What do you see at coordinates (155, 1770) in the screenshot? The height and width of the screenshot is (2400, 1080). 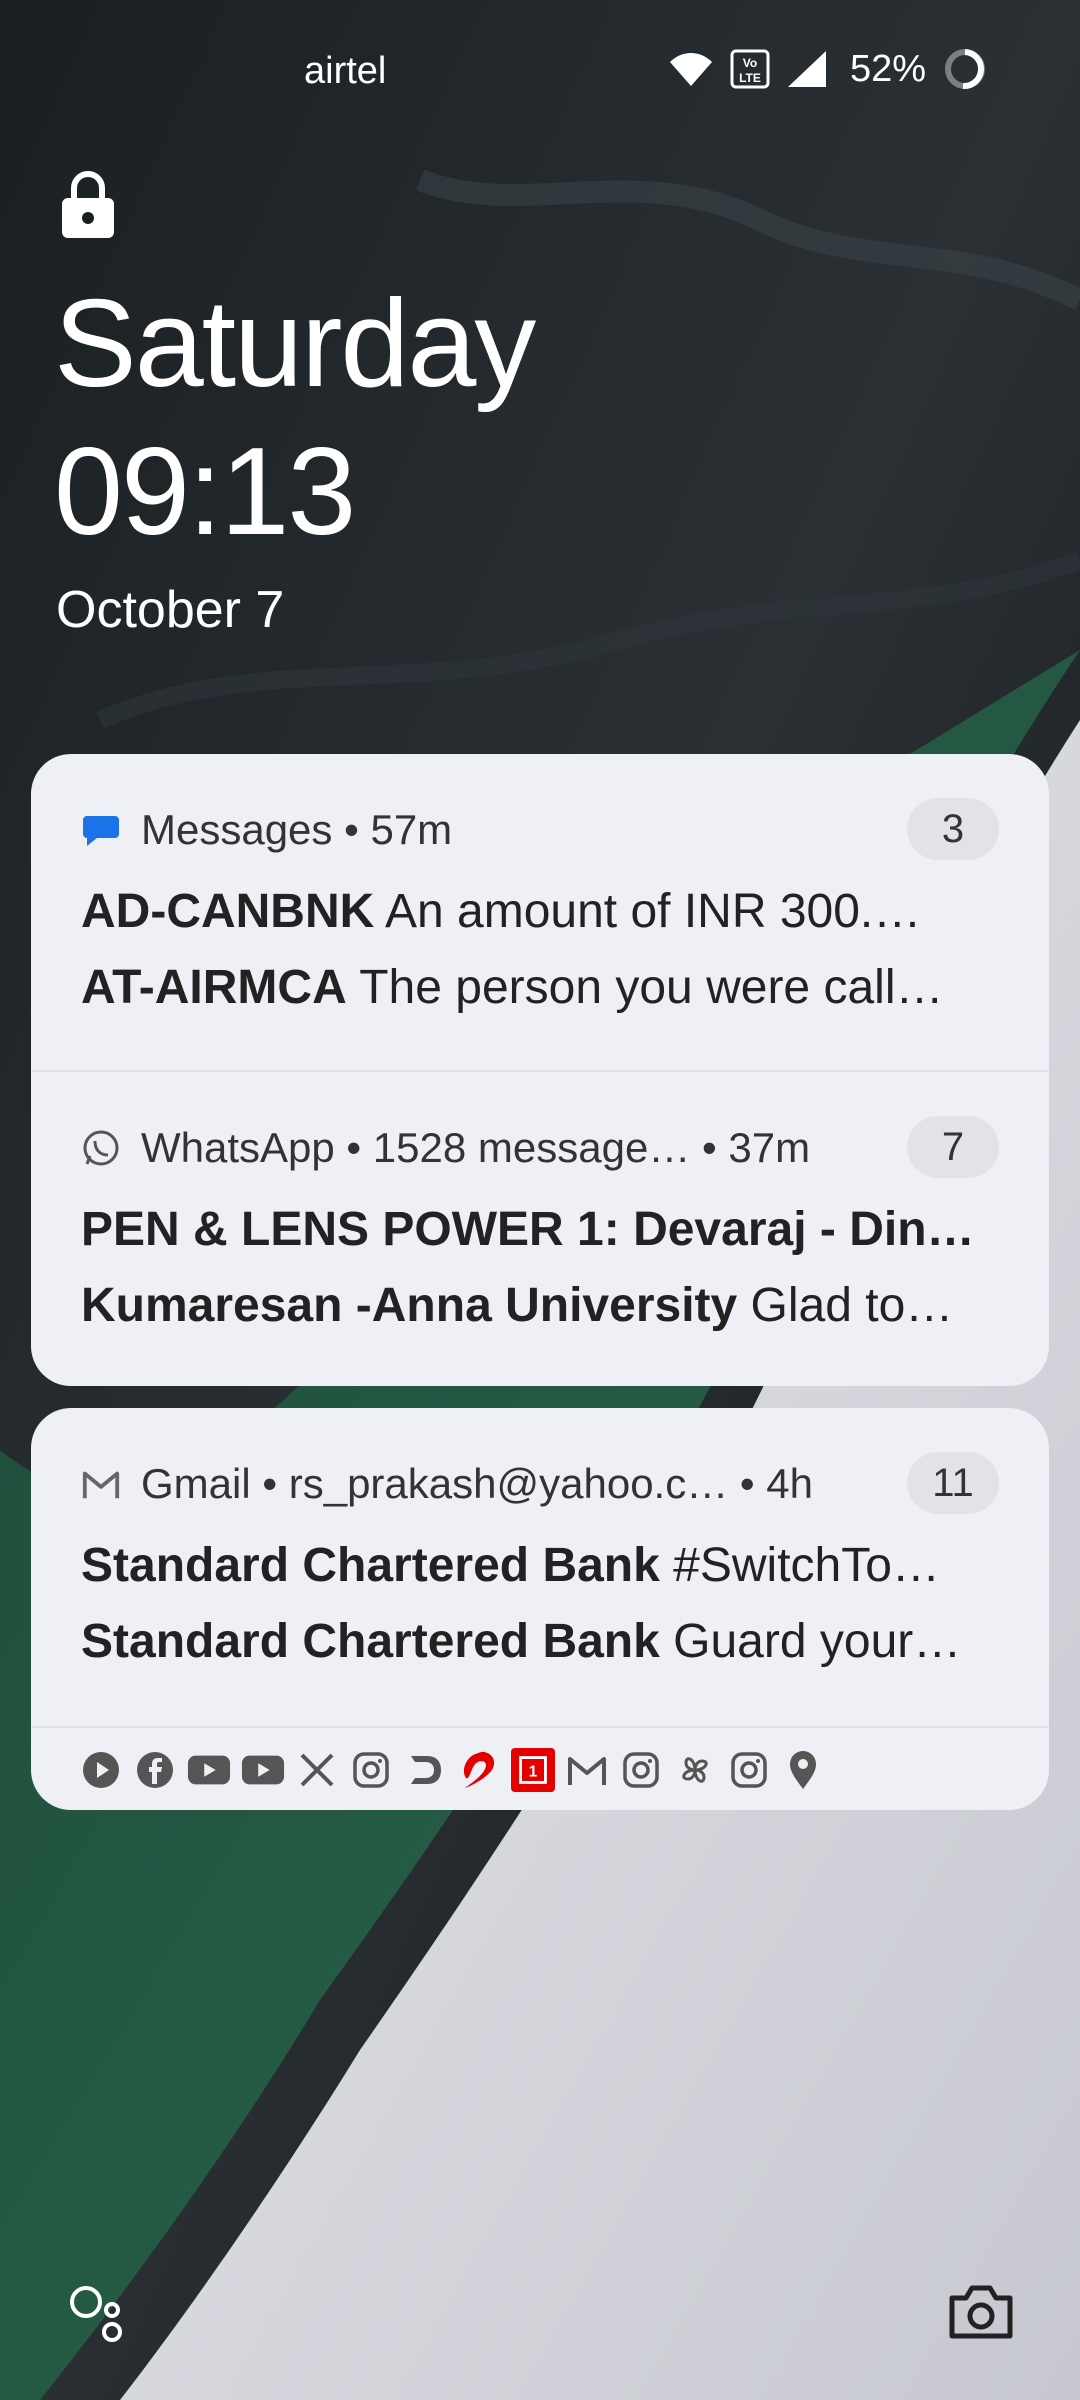 I see `facebook-icon` at bounding box center [155, 1770].